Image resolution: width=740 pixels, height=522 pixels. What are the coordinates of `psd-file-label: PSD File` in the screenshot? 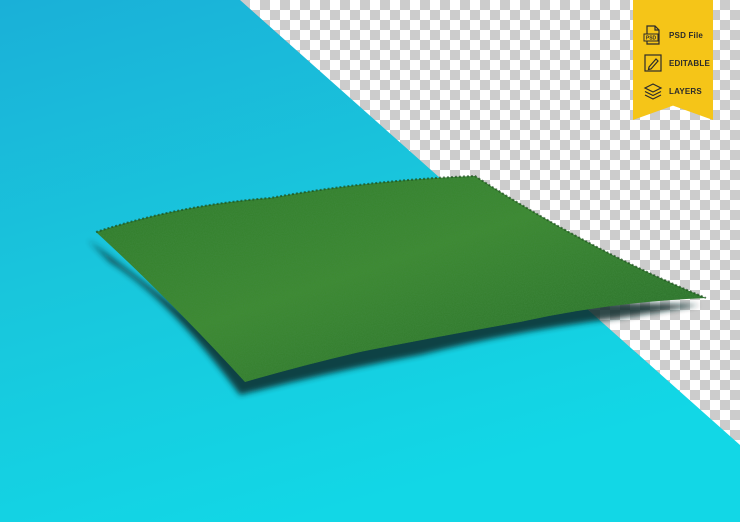 It's located at (686, 35).